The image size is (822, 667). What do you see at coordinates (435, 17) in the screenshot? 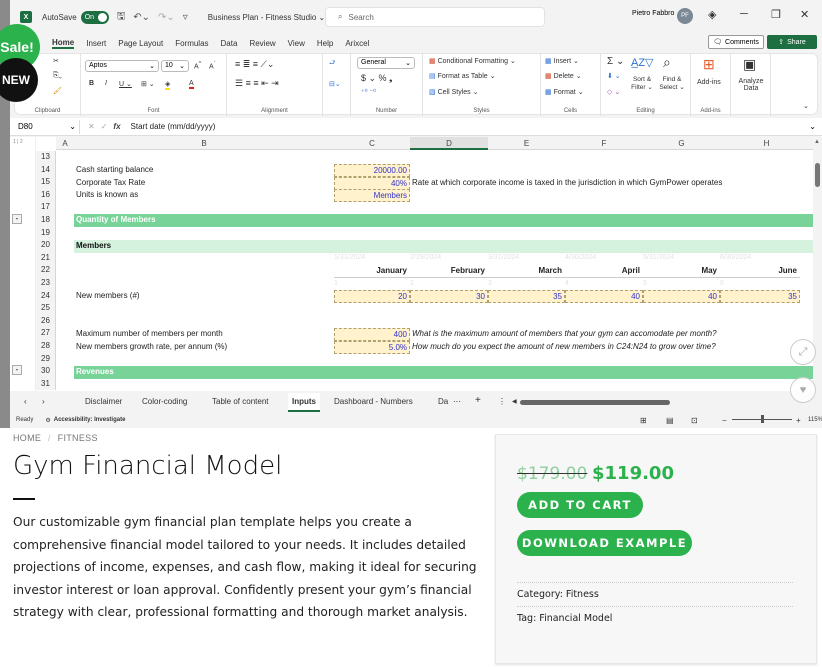
I see `search-input: ⌕ Search` at bounding box center [435, 17].